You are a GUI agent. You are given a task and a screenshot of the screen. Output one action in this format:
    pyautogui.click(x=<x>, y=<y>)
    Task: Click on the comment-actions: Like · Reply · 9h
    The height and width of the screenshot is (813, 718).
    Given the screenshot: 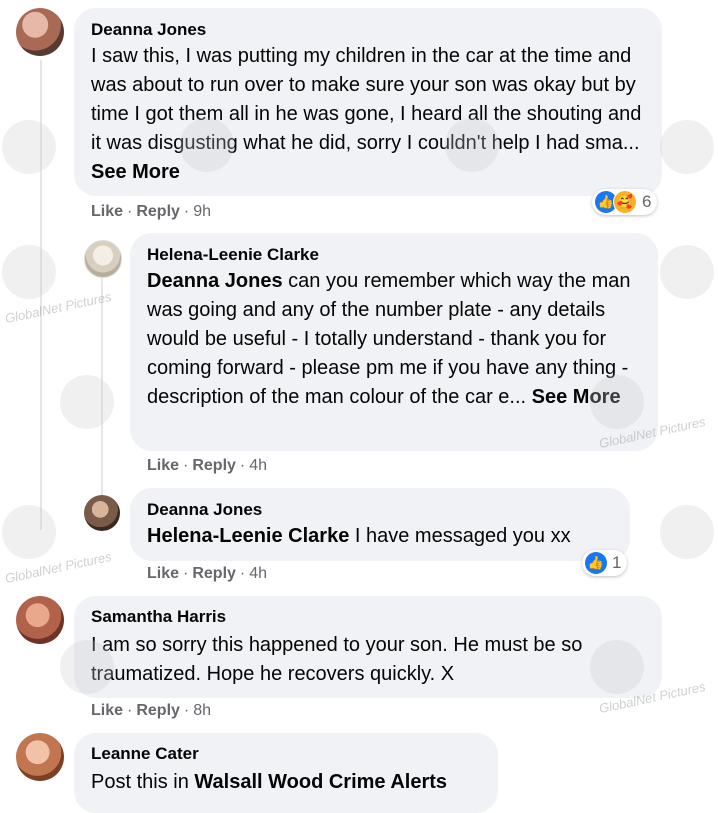 What is the action you would take?
    pyautogui.click(x=151, y=212)
    